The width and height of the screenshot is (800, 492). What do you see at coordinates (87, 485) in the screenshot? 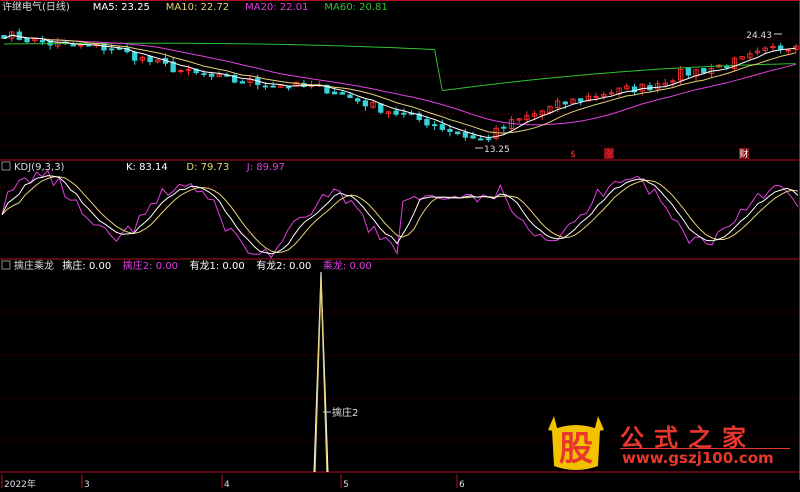
I see `x-axis-label-1: 3` at bounding box center [87, 485].